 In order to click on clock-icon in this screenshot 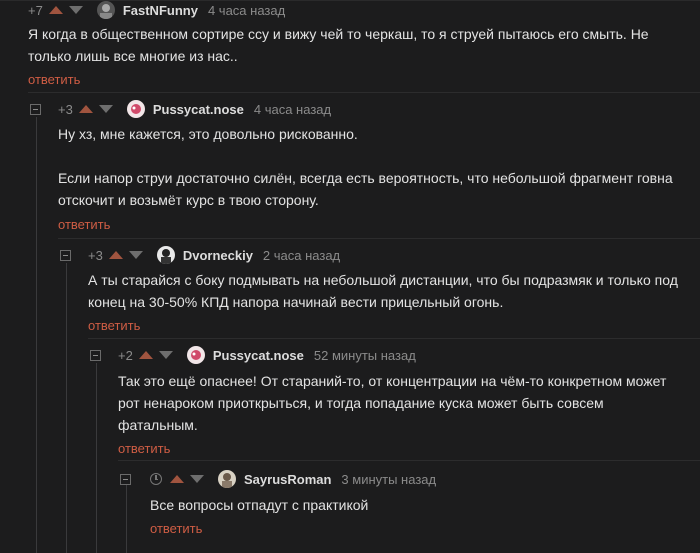, I will do `click(156, 479)`.